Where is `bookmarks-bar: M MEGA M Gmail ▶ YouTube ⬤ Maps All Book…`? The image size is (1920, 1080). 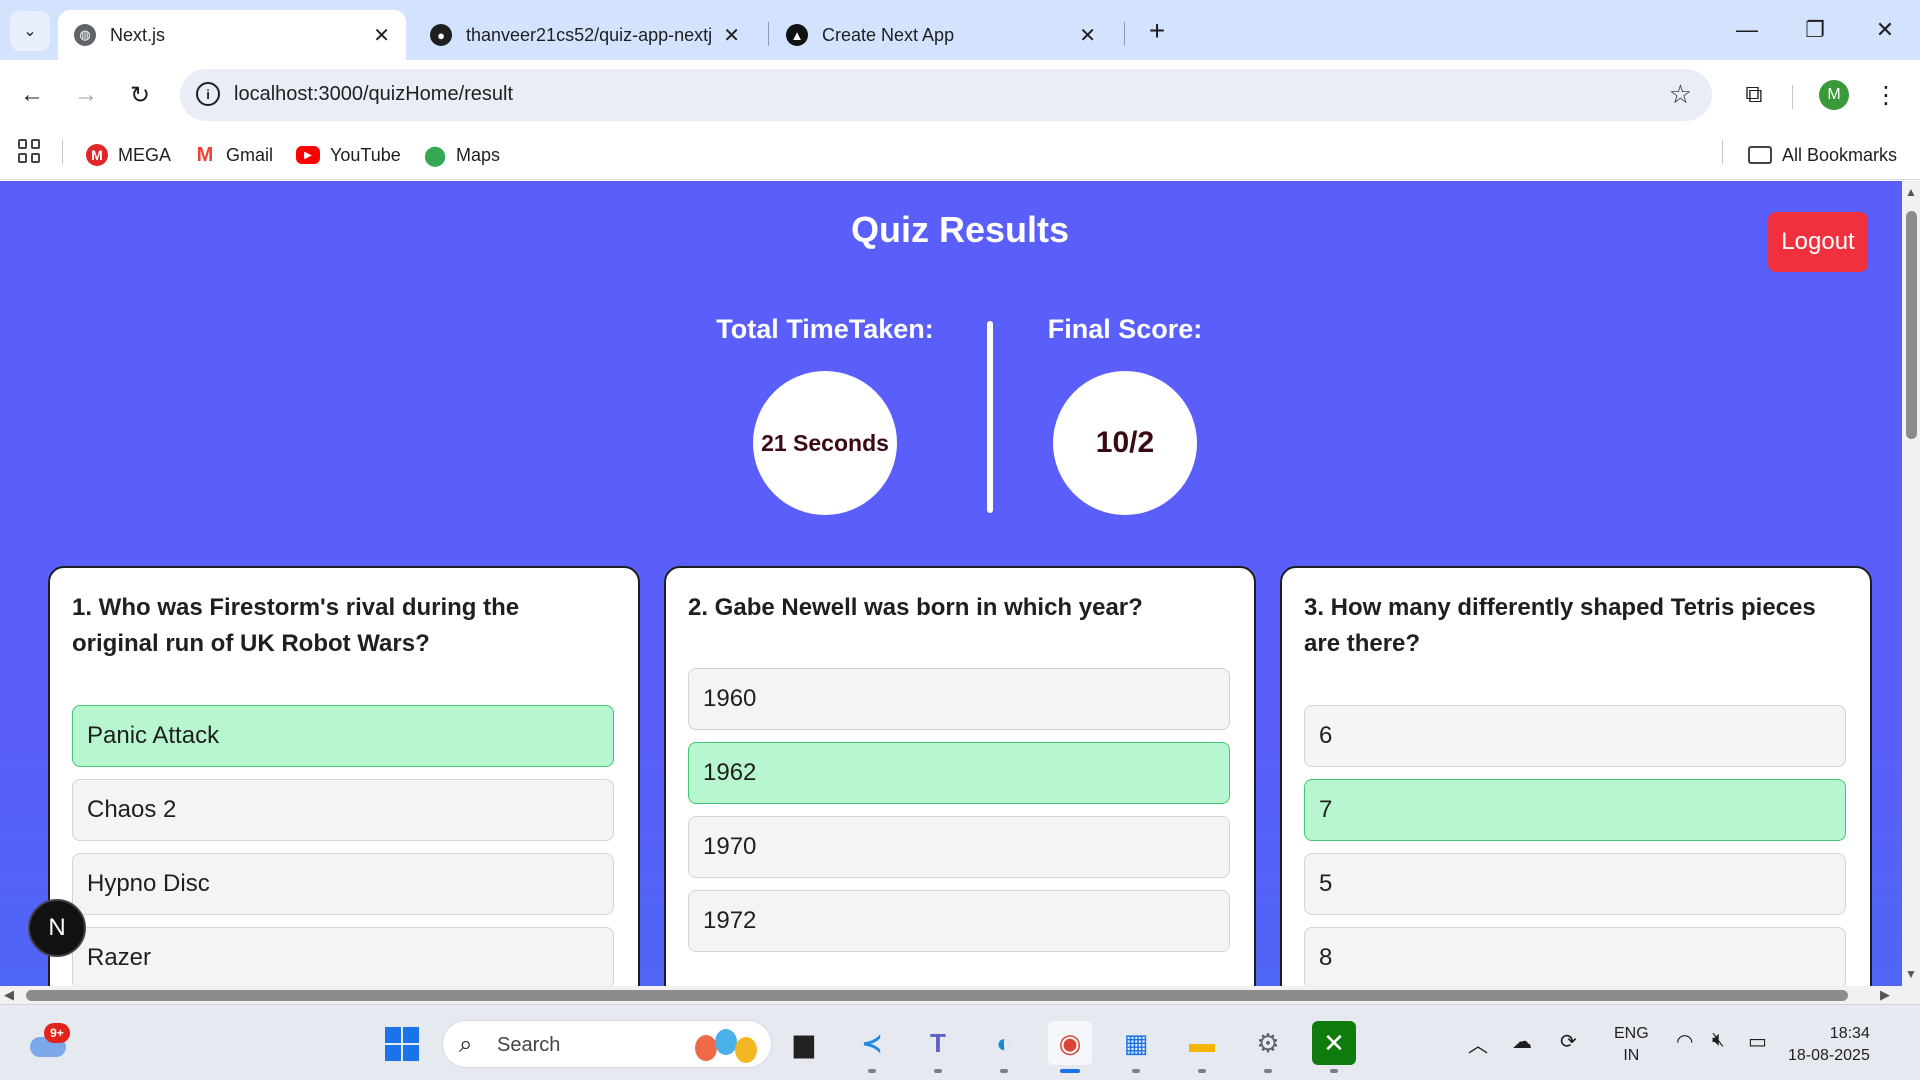 bookmarks-bar: M MEGA M Gmail ▶ YouTube ⬤ Maps All Book… is located at coordinates (960, 155).